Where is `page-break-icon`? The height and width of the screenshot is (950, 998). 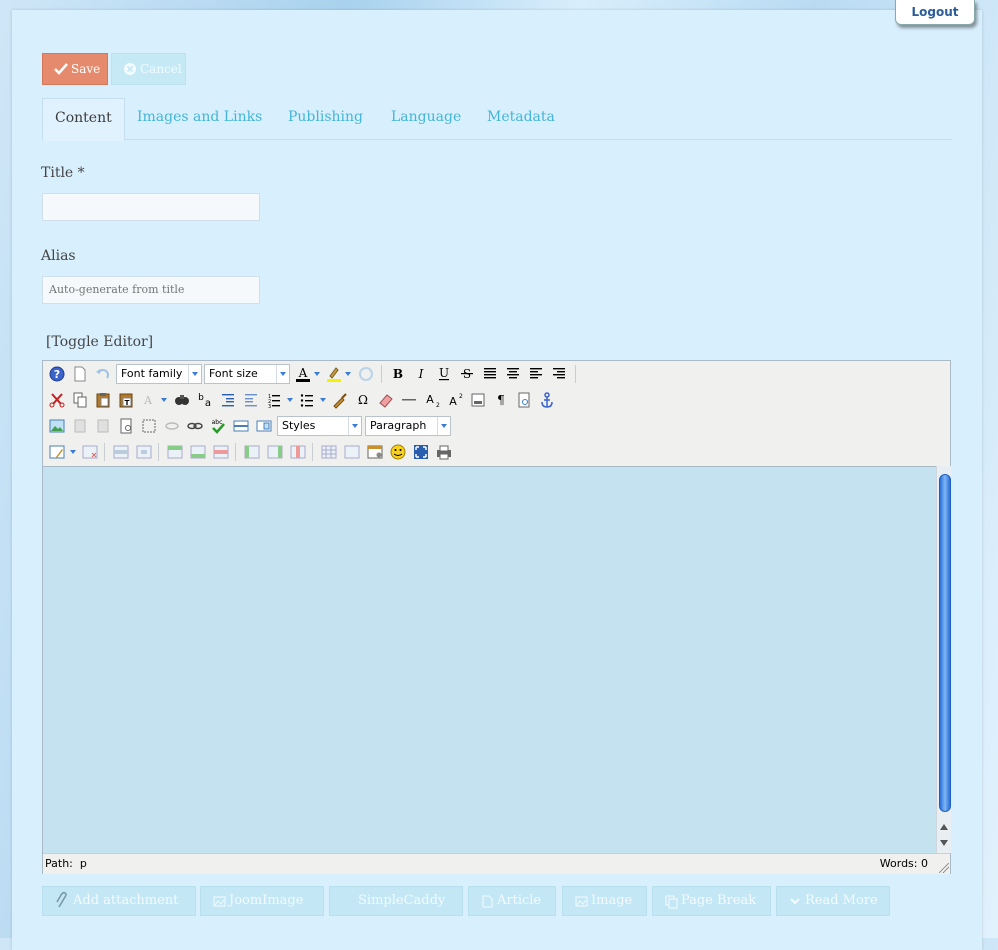 page-break-icon is located at coordinates (241, 426).